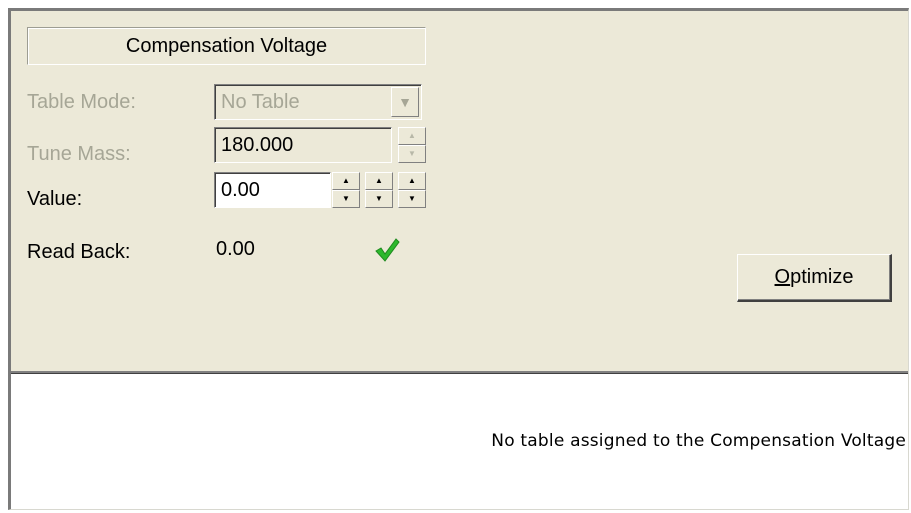 This screenshot has height=513, width=911. Describe the element at coordinates (272, 190) in the screenshot. I see `value-input: 0.00` at that location.